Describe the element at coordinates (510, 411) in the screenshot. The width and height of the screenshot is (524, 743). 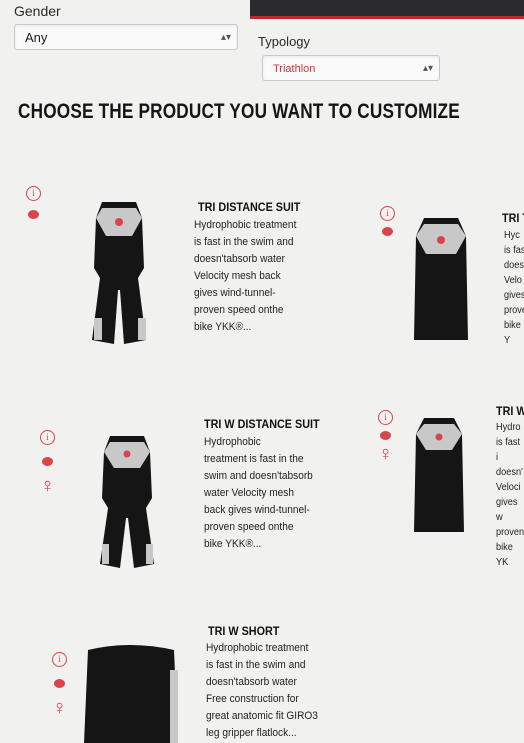
I see `product-title: TRI W T` at that location.